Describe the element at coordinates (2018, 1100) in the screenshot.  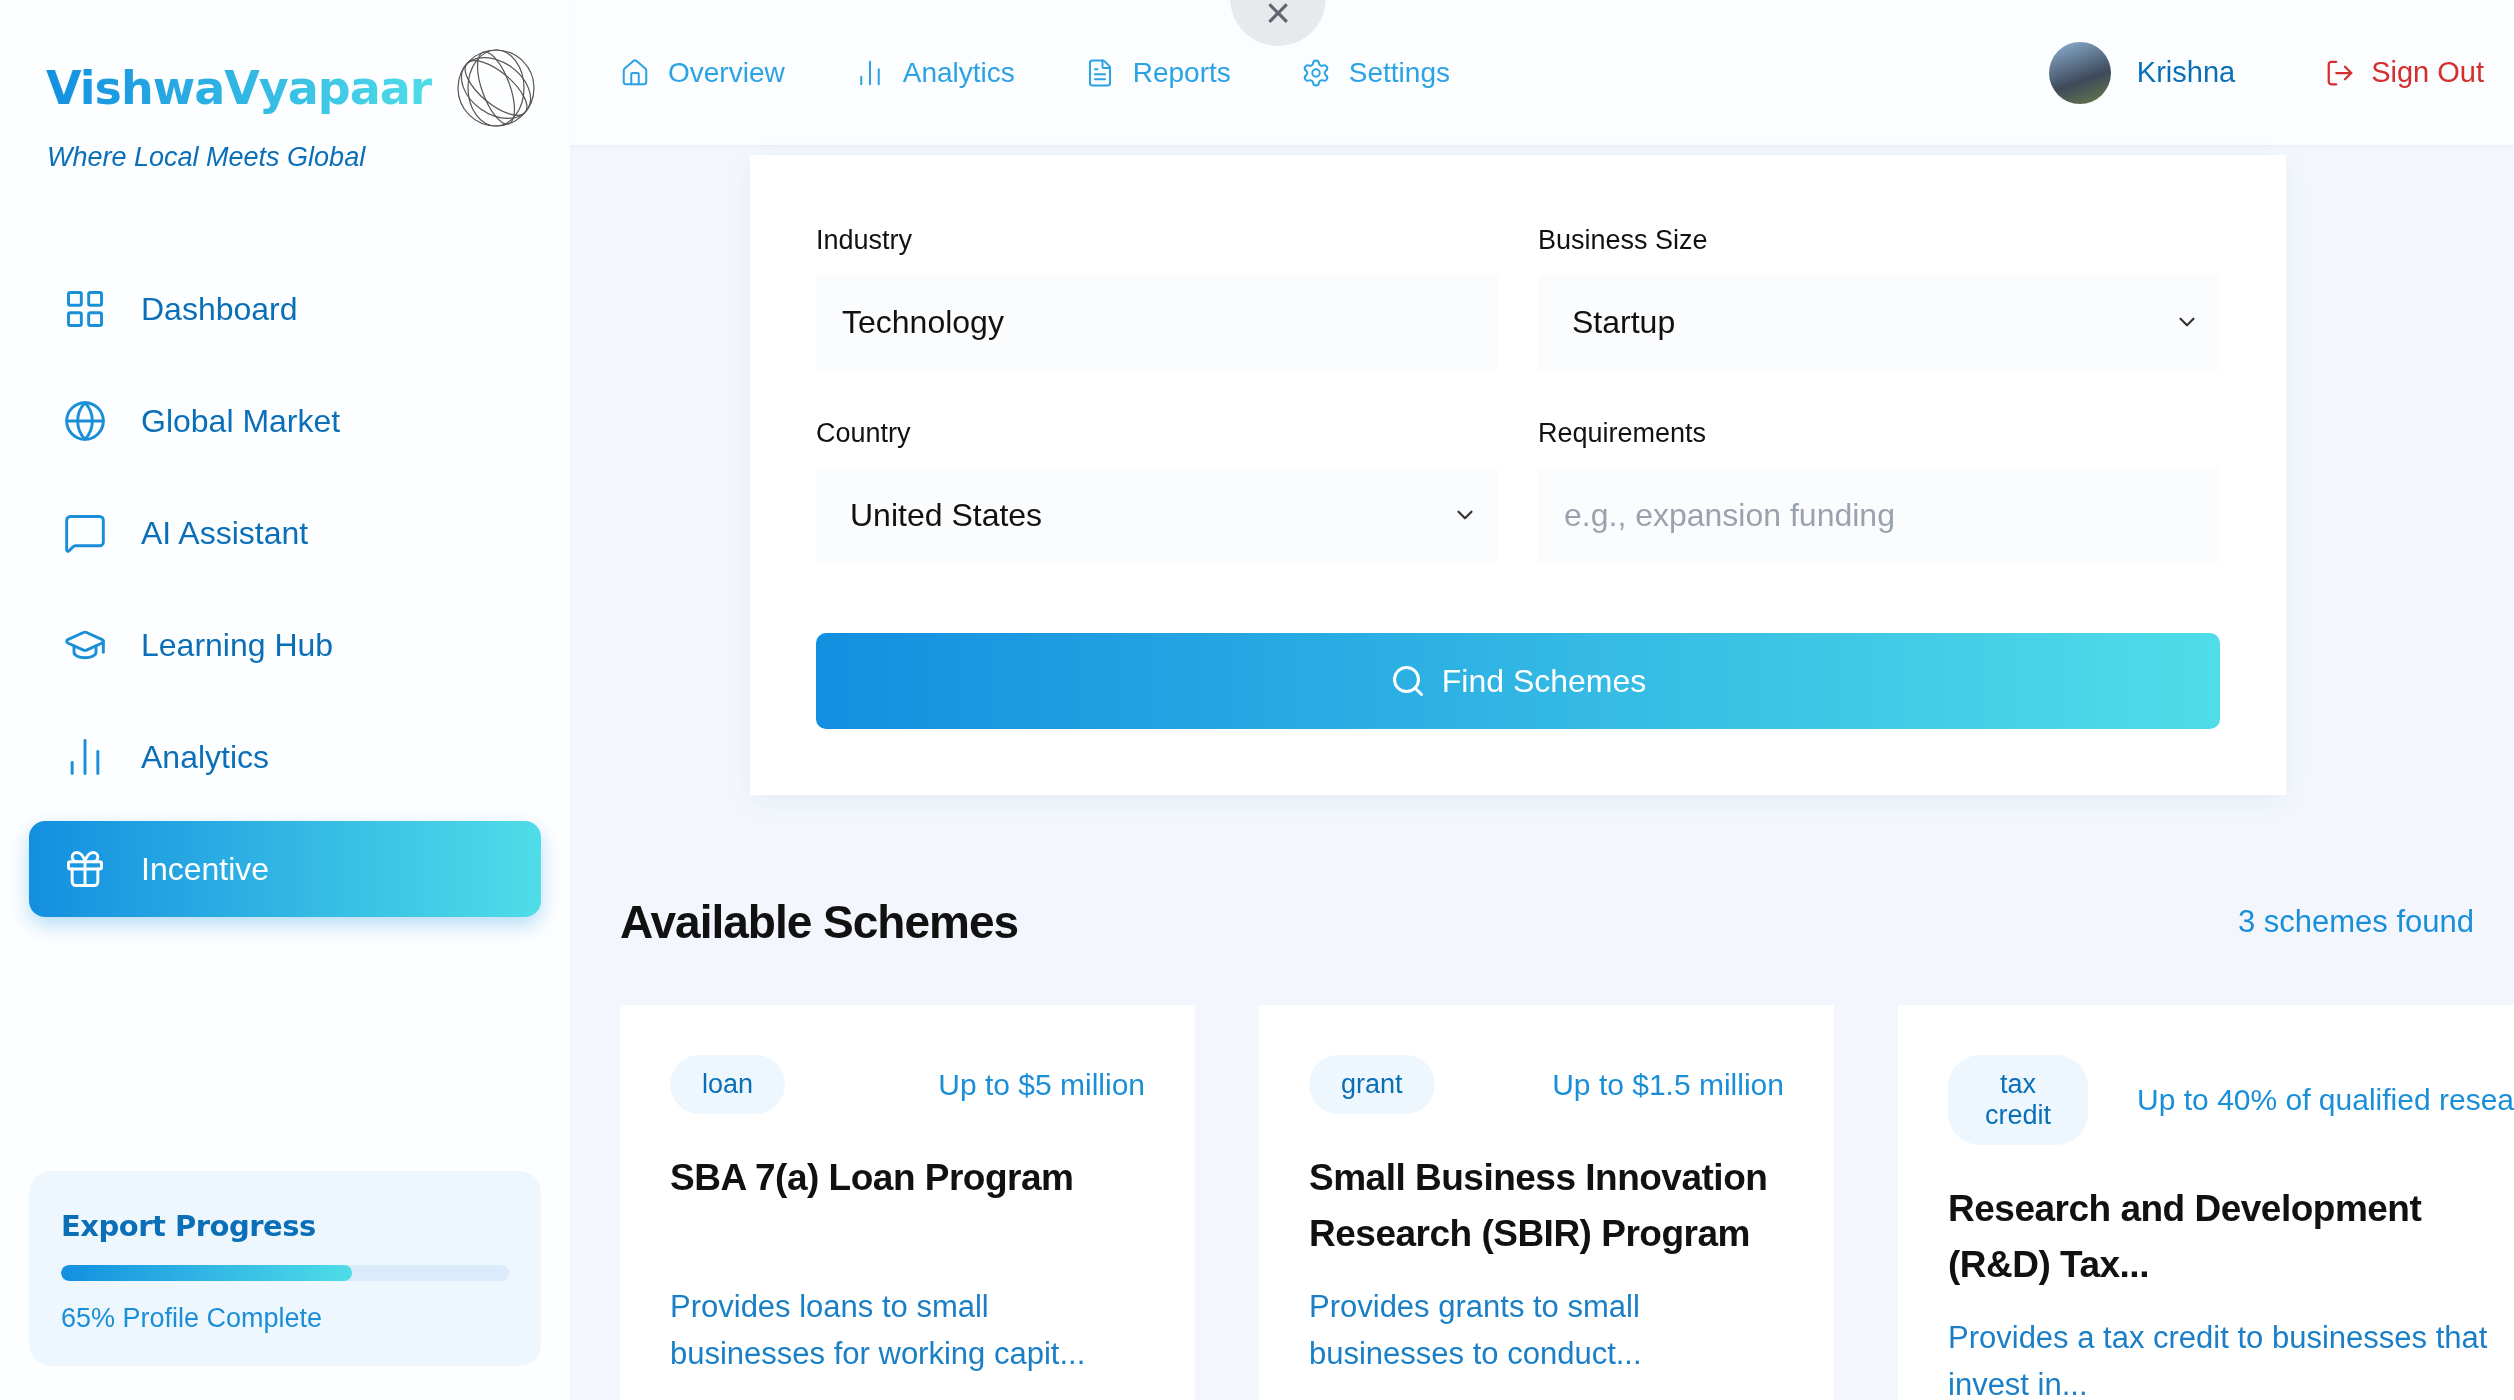
I see `scheme-type-tag: tax credit` at that location.